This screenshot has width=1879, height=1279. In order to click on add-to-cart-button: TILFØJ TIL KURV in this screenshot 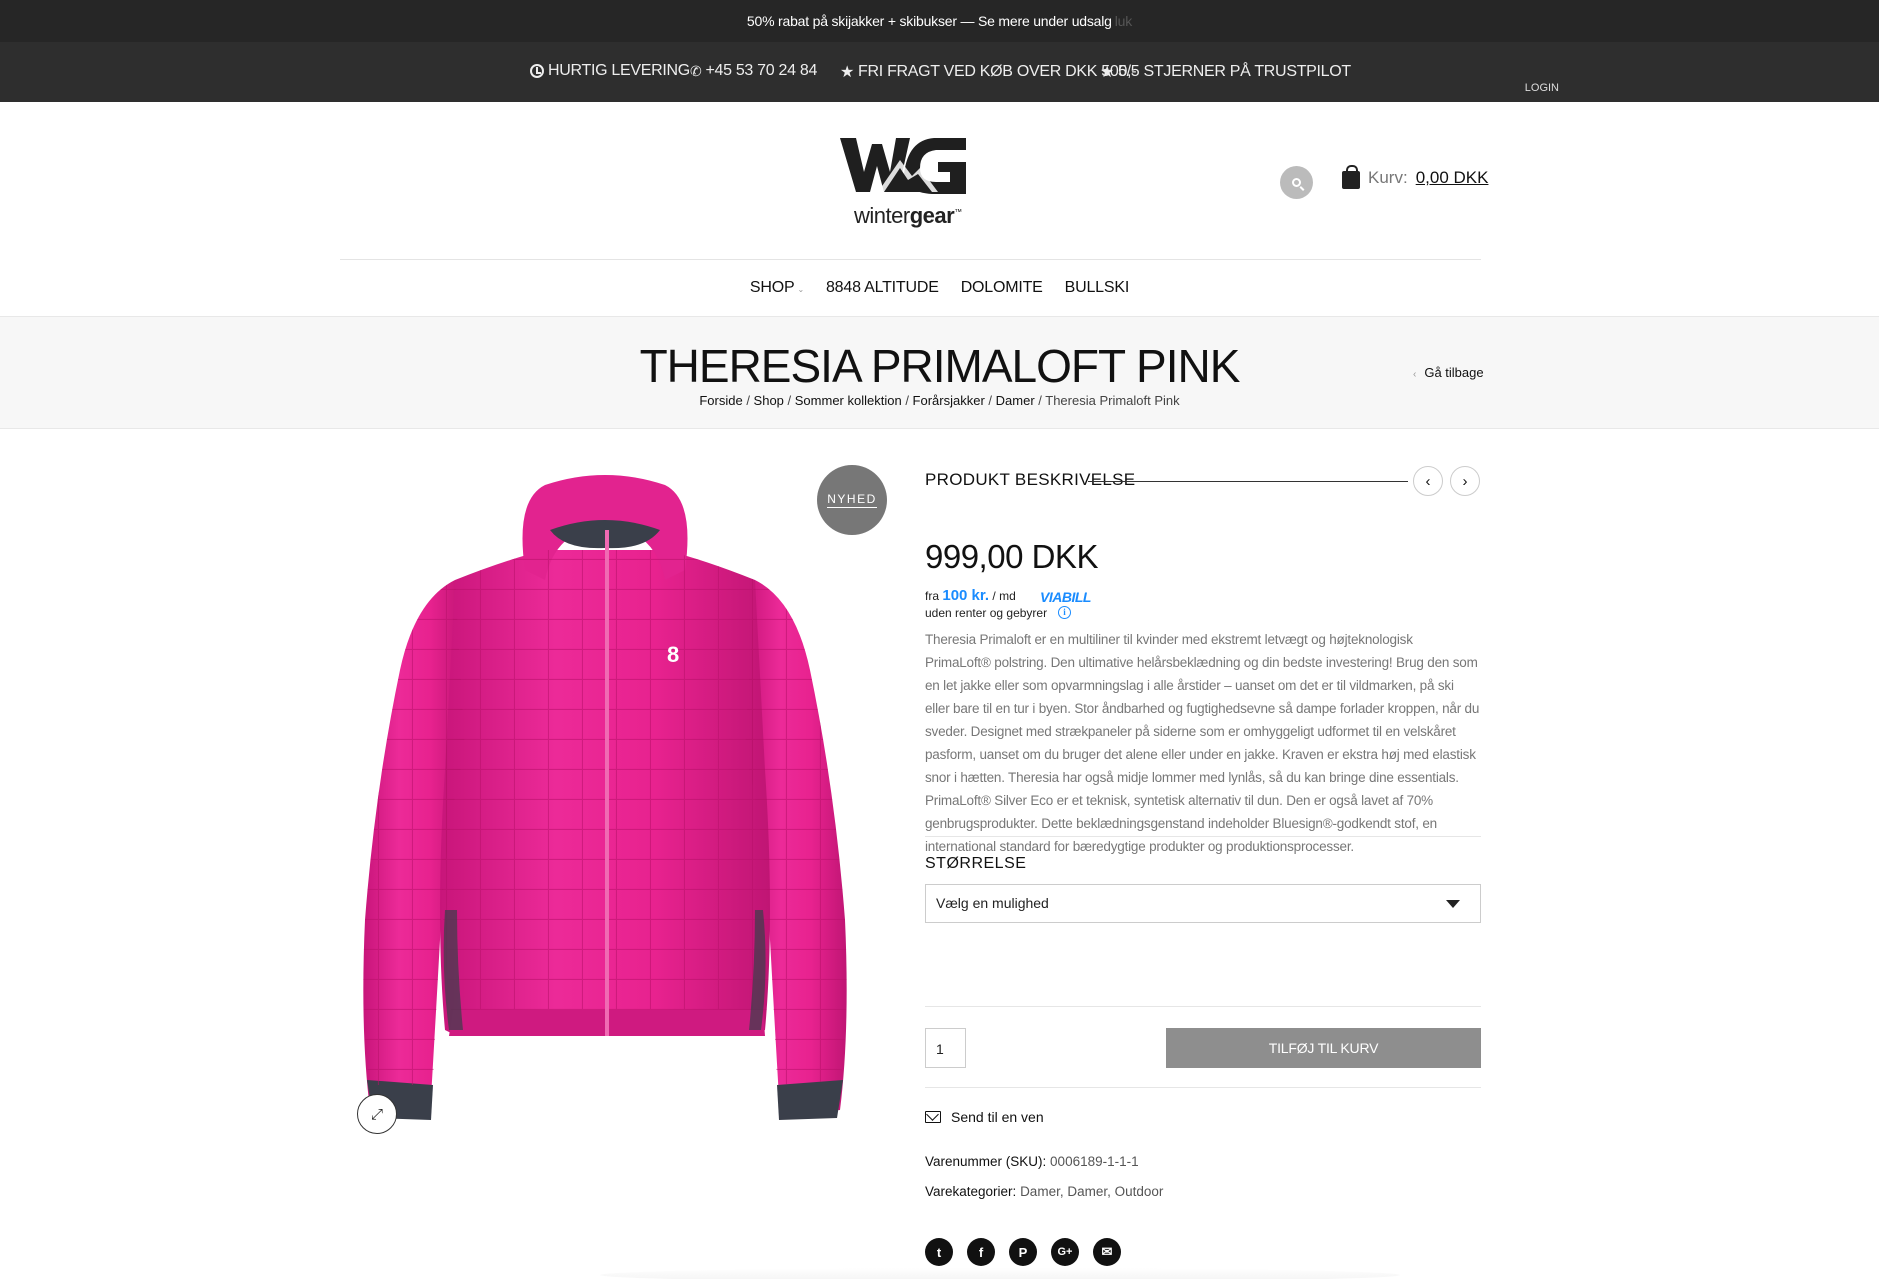, I will do `click(1323, 1048)`.